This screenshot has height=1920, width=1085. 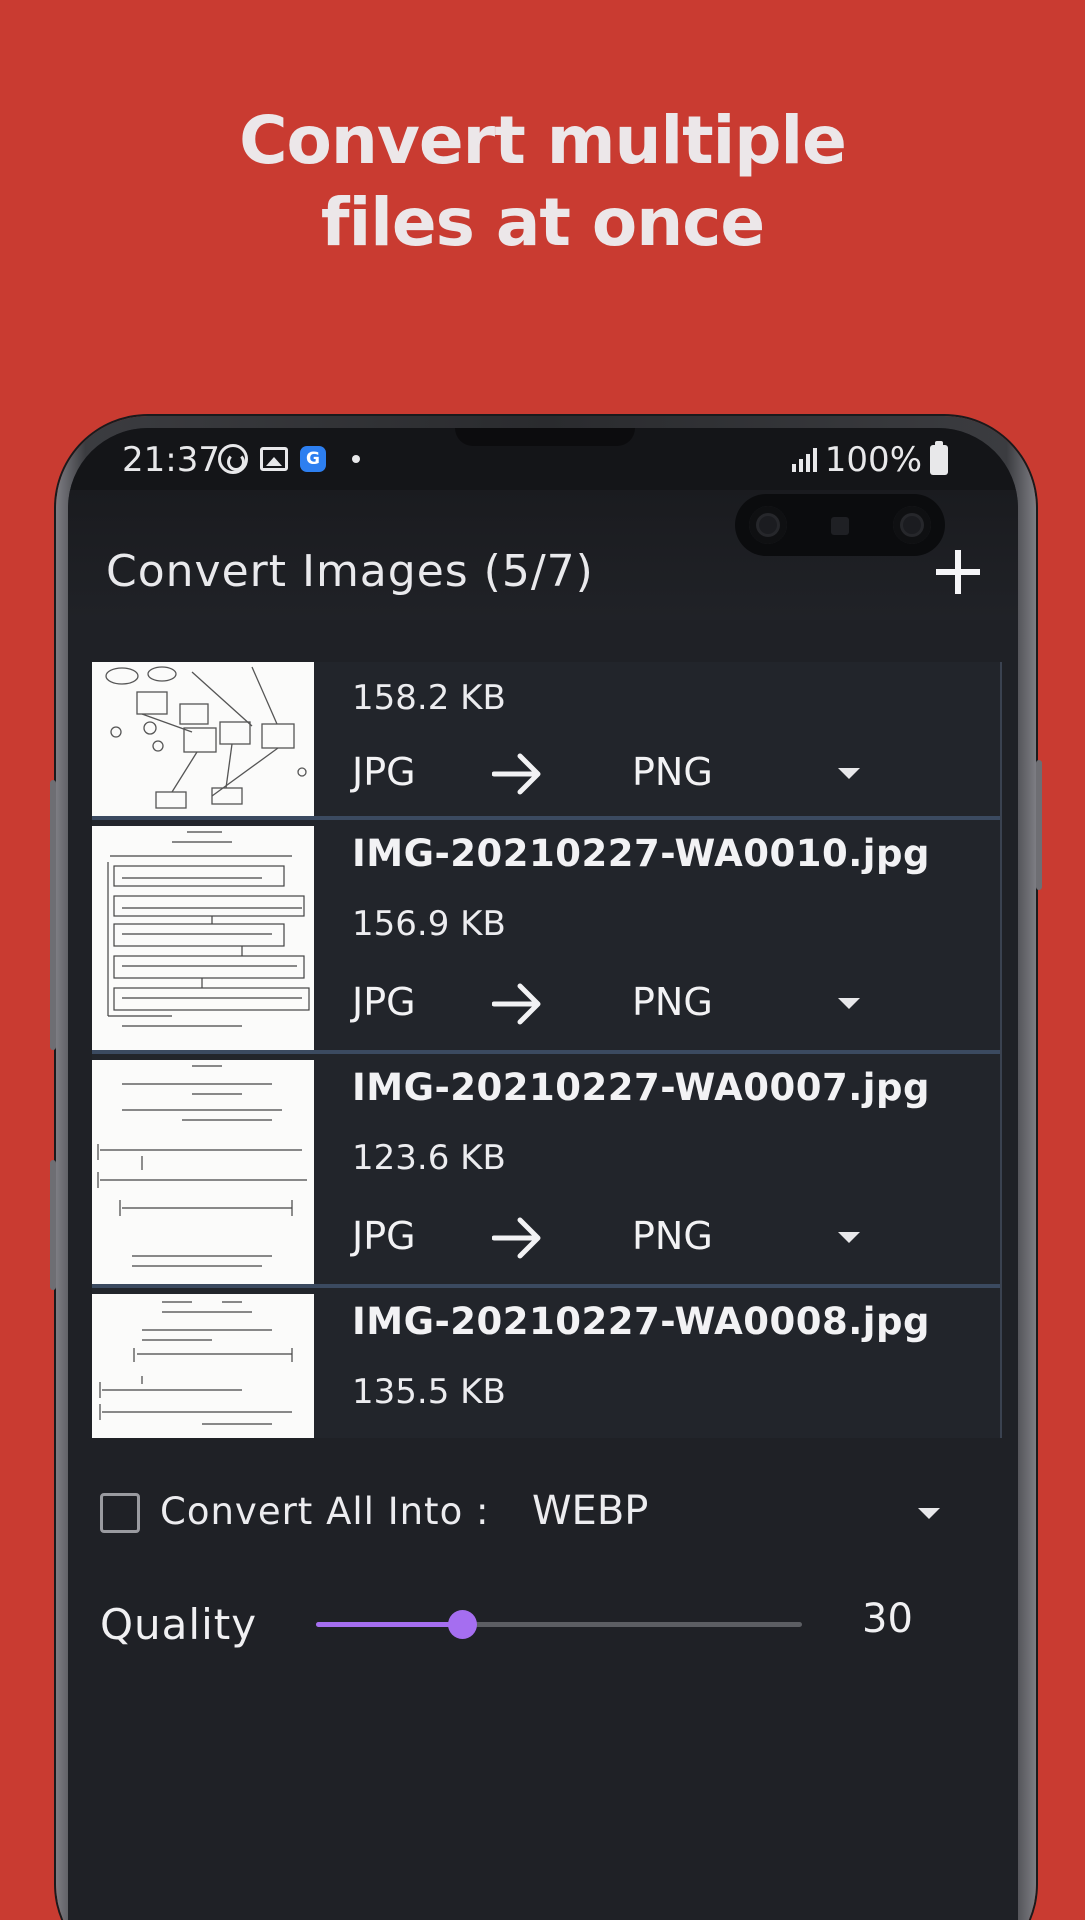 I want to click on quality-slider-thumb, so click(x=462, y=1624).